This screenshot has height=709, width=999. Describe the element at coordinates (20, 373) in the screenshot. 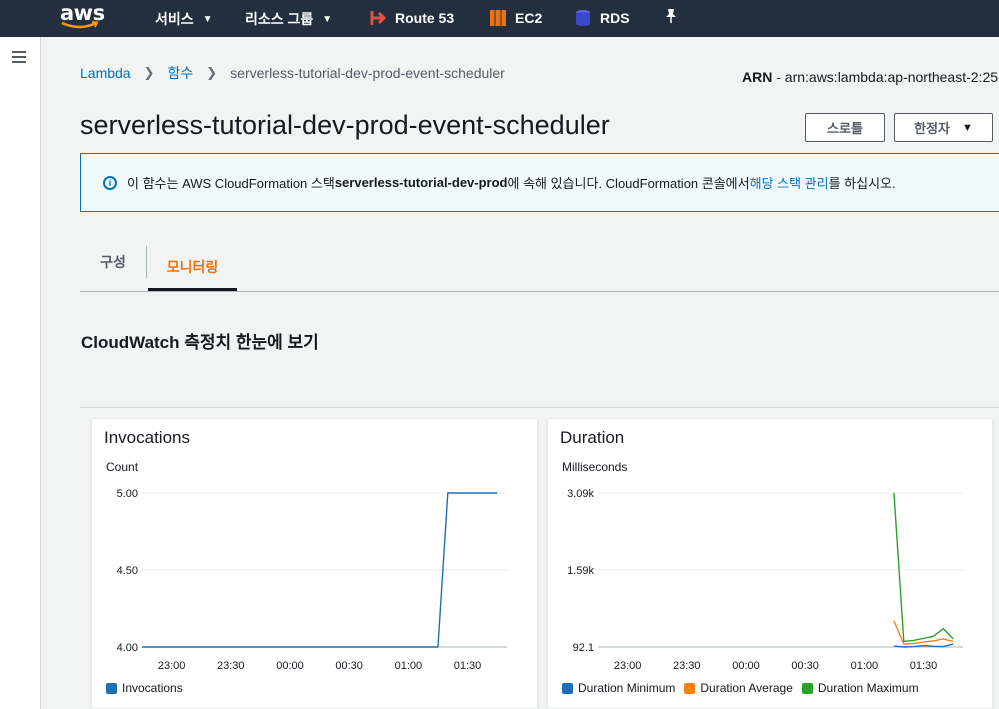

I see `side-navigation-rail` at that location.